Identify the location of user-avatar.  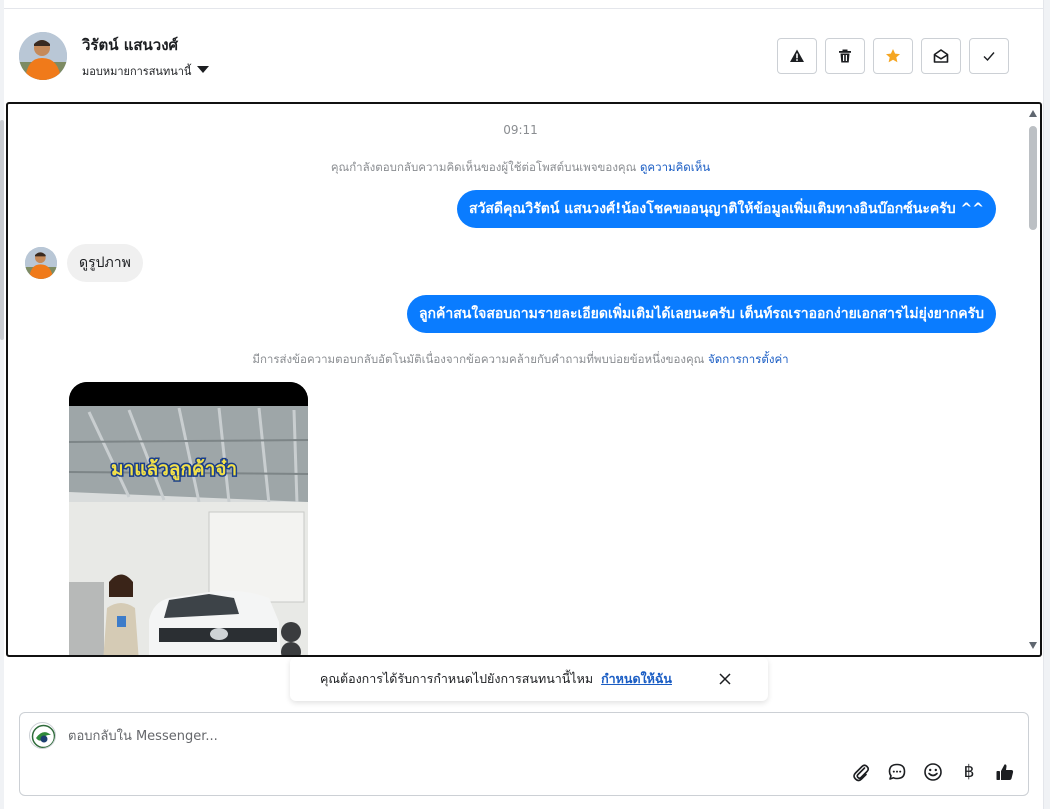
(43, 56).